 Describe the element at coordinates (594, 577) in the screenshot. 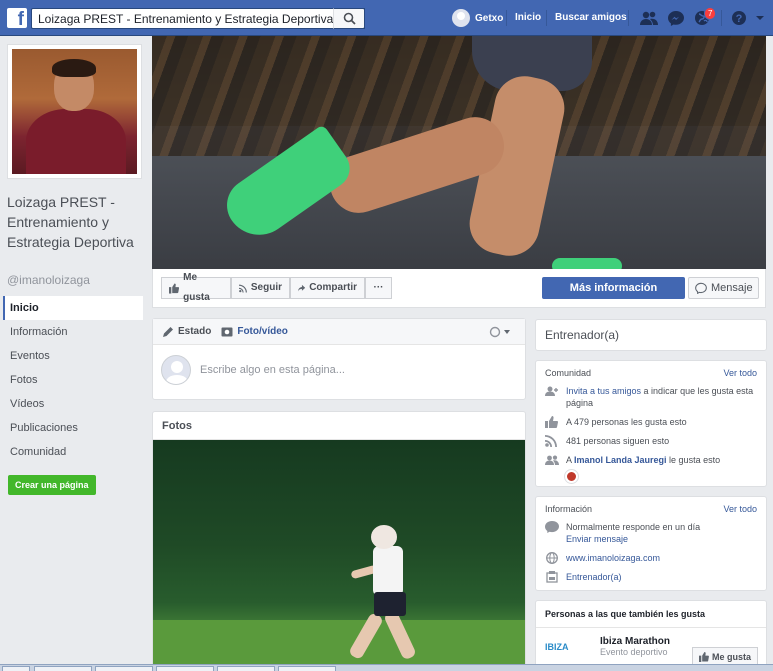

I see `category-link: Entrenador(a)` at that location.